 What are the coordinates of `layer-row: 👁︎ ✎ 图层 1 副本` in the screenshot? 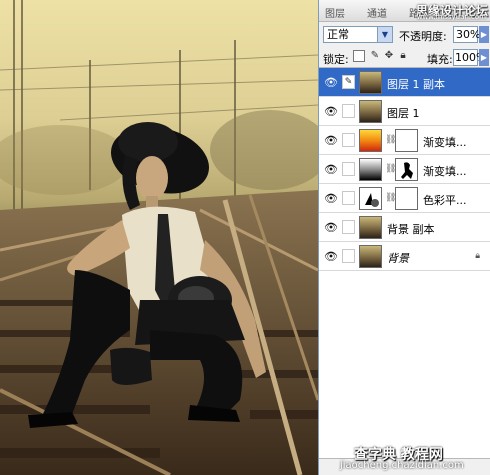 It's located at (404, 82).